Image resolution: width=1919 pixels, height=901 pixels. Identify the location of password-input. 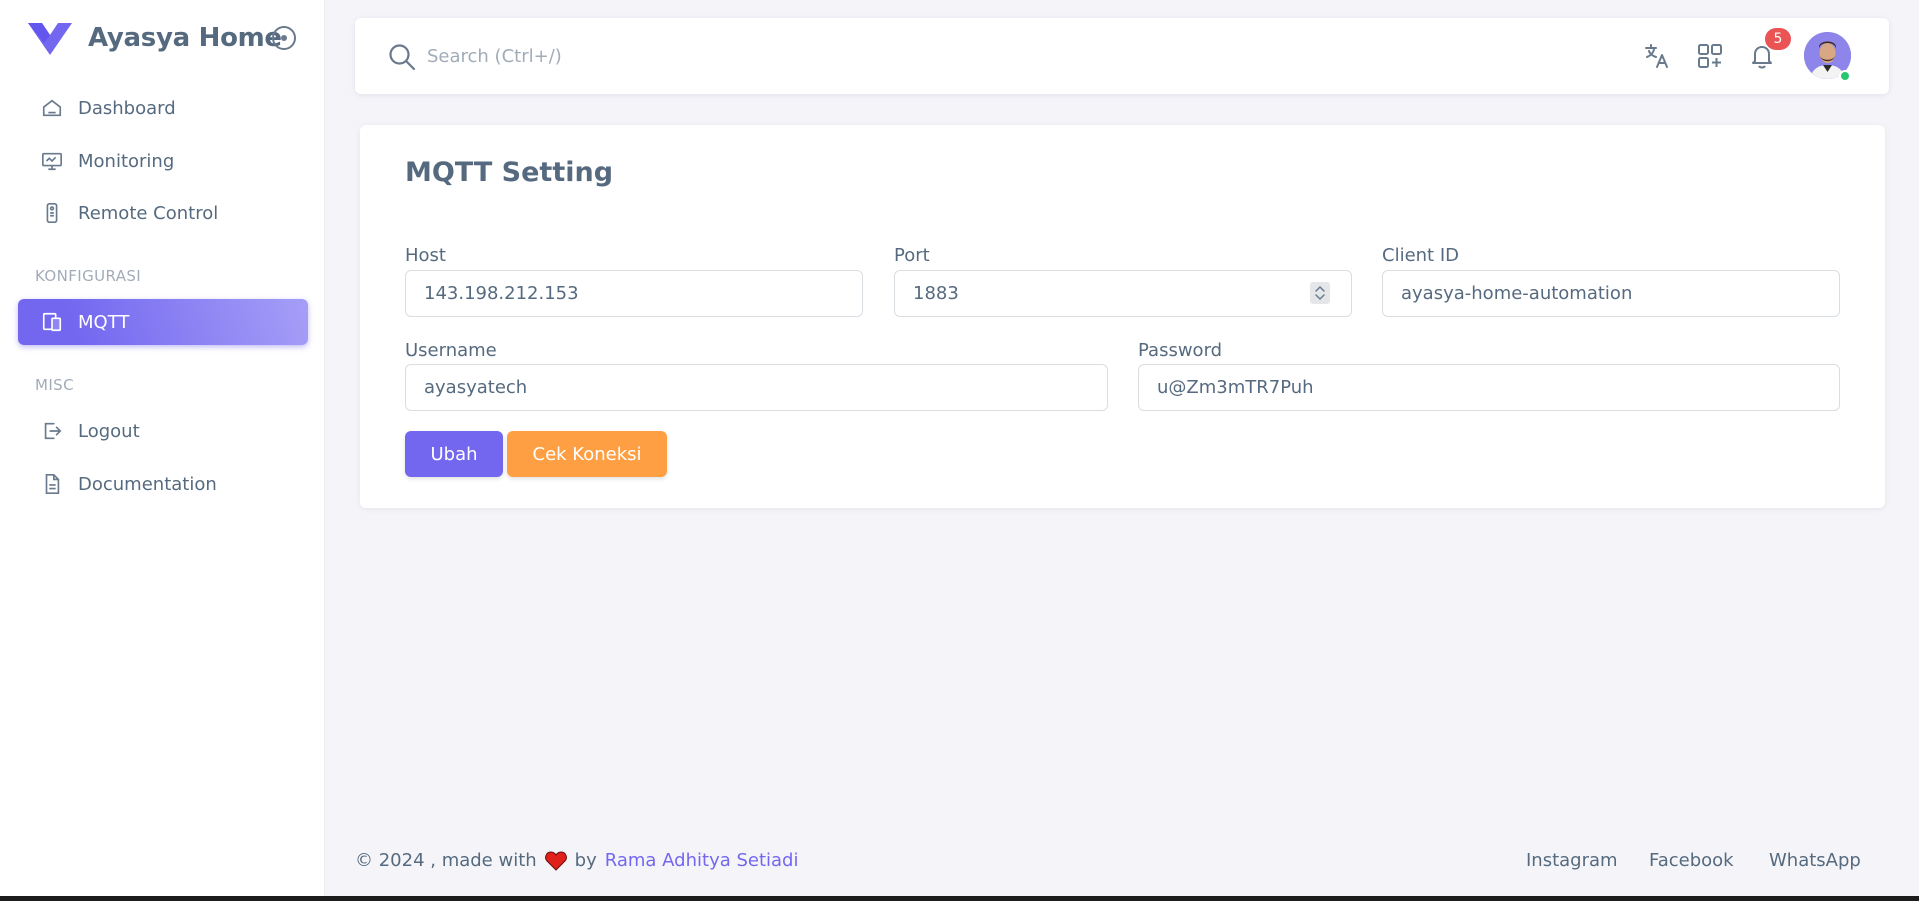
(1489, 387).